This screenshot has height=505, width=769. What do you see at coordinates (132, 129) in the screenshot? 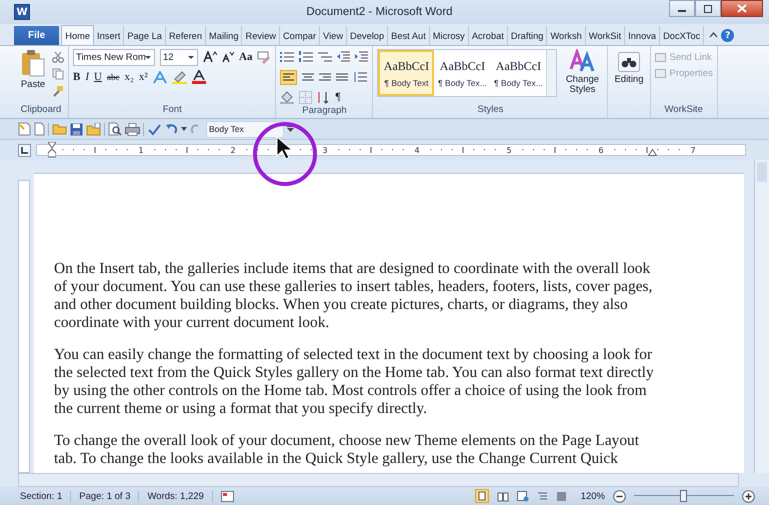
I see `printer-icon` at bounding box center [132, 129].